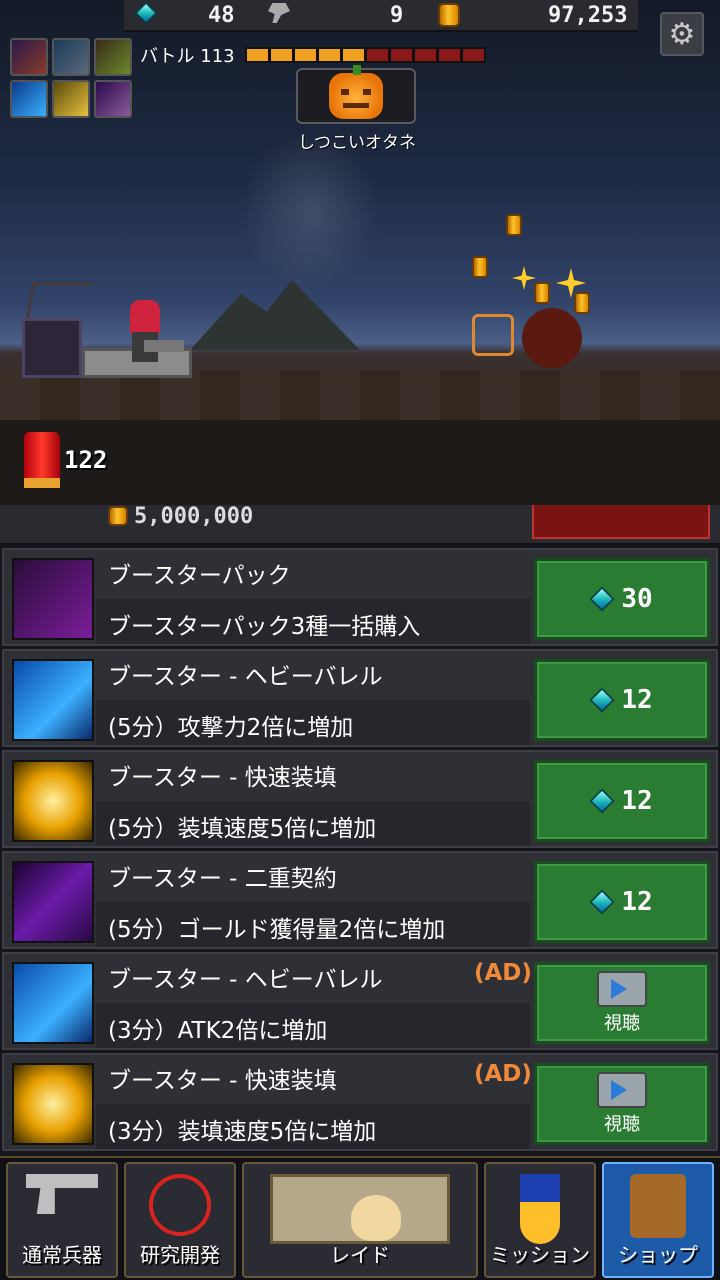 This screenshot has height=1280, width=720. What do you see at coordinates (221, 15) in the screenshot?
I see `gem-count: 48` at bounding box center [221, 15].